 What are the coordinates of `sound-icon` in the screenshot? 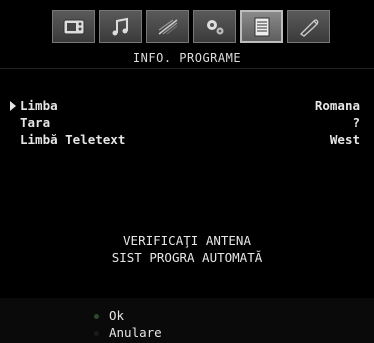 It's located at (120, 26).